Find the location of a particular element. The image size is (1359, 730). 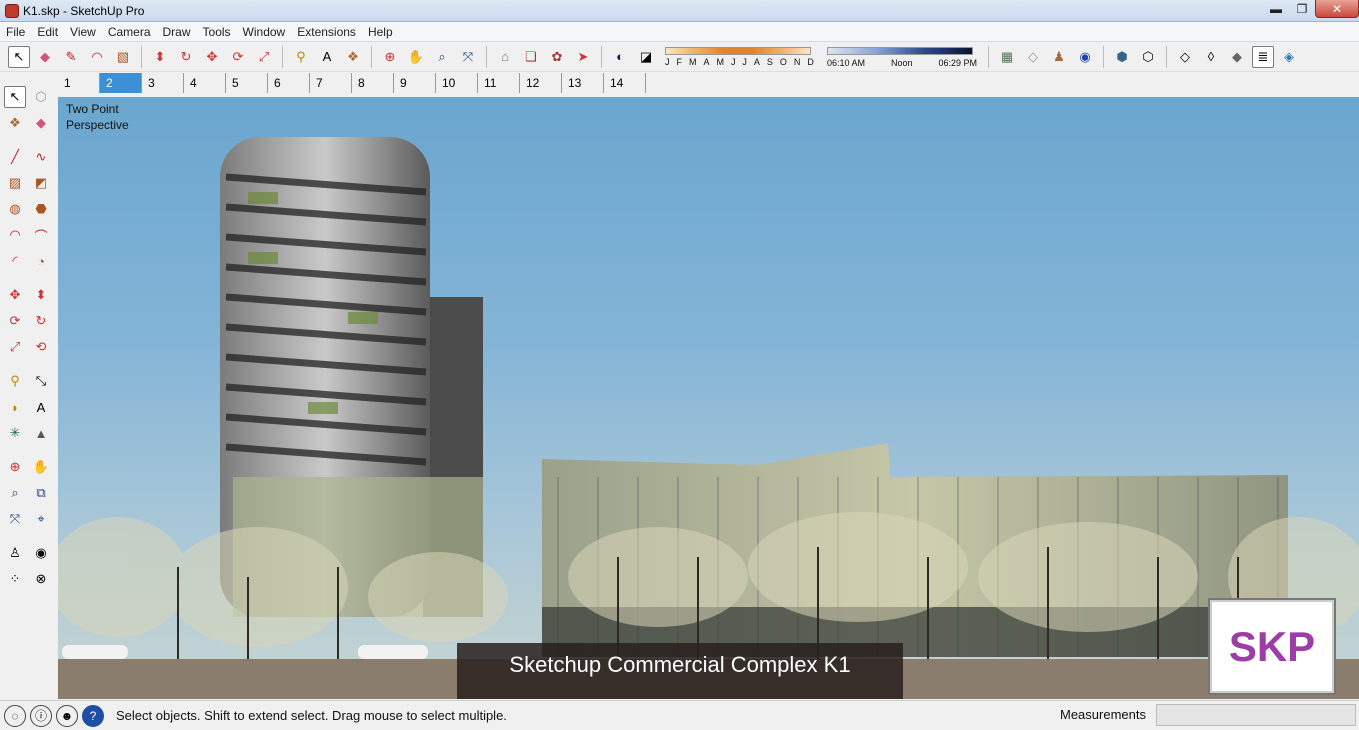

components-icon: ❏ is located at coordinates (531, 57).